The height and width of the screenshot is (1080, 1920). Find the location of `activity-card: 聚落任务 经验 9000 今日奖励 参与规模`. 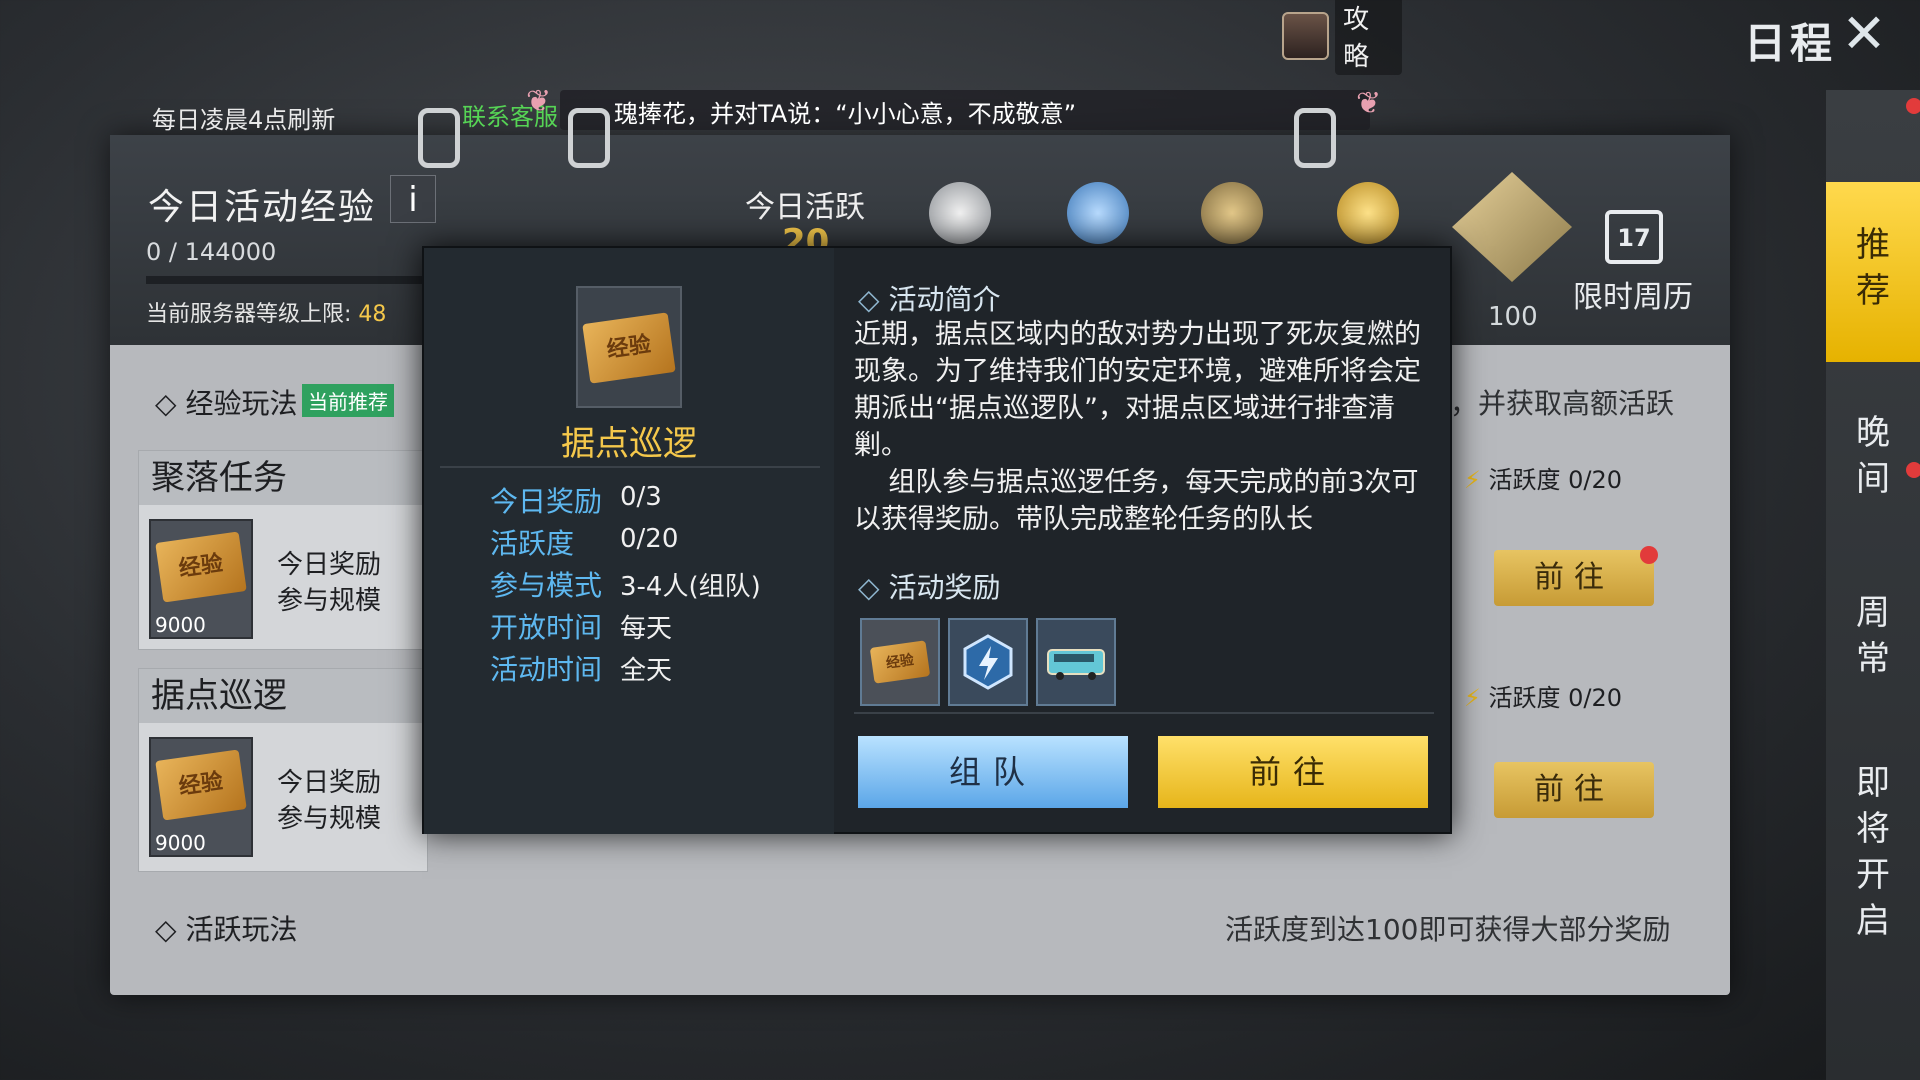

activity-card: 聚落任务 经验 9000 今日奖励 参与规模 is located at coordinates (283, 550).